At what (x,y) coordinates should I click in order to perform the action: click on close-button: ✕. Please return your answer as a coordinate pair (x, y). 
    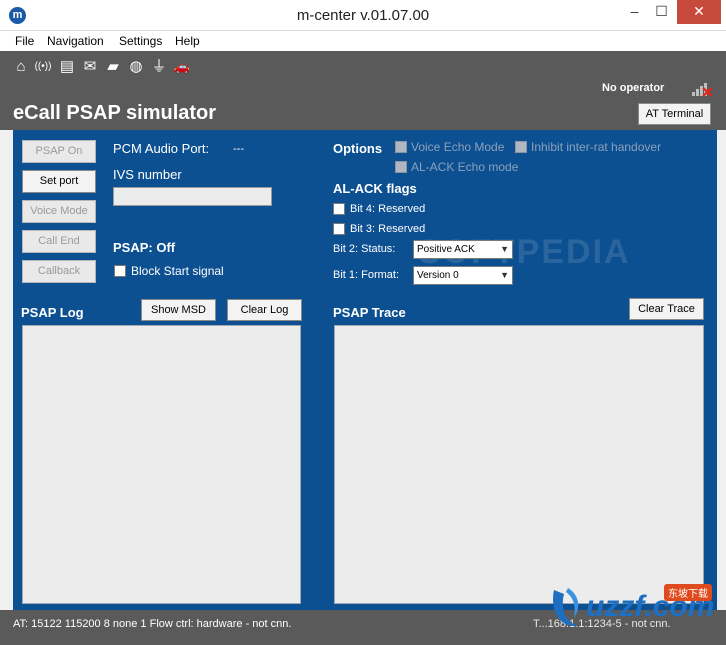
    Looking at the image, I should click on (699, 12).